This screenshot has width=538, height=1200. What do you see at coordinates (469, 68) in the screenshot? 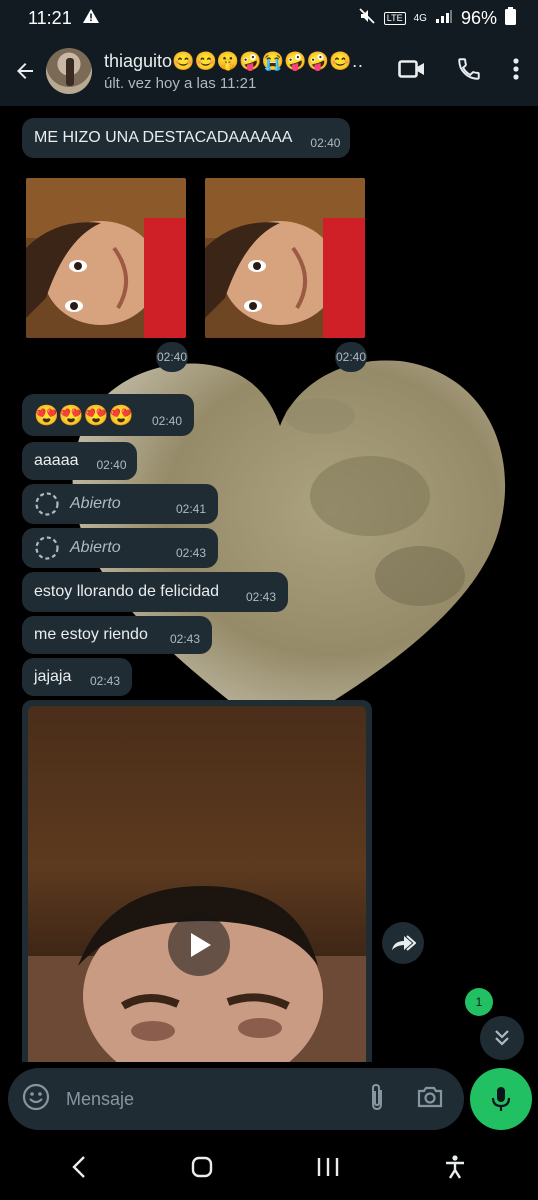
I see `phone-icon` at bounding box center [469, 68].